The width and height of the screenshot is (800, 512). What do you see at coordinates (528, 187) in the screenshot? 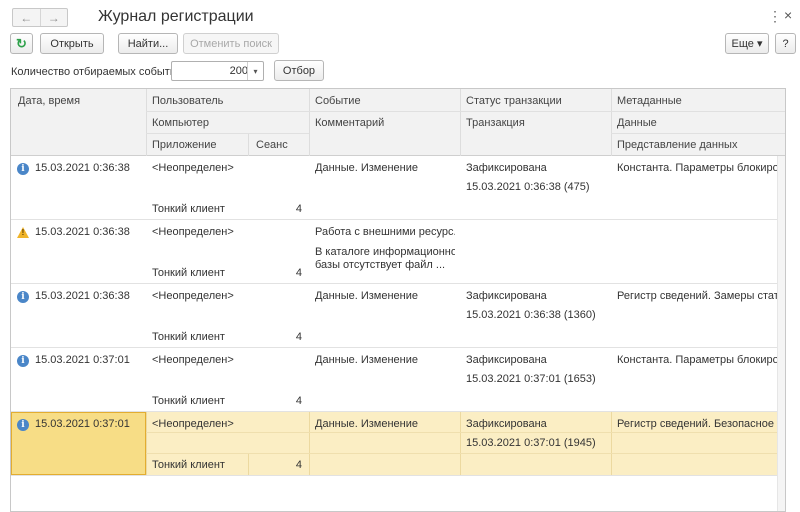
I see `row-transaction: 15.03.2021 0:36:38 (475)` at bounding box center [528, 187].